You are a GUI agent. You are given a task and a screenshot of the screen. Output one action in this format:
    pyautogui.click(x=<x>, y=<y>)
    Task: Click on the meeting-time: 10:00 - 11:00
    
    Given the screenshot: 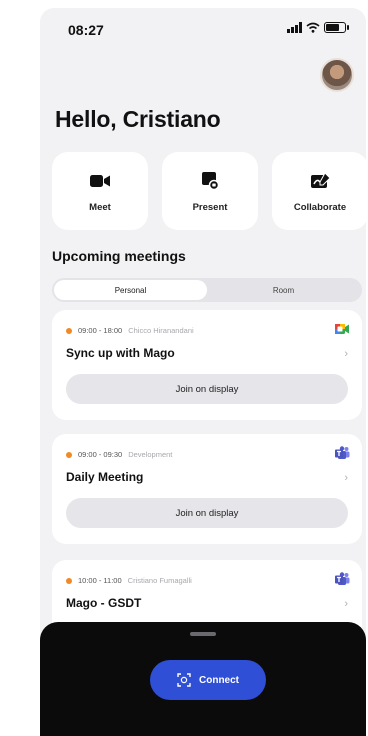 What is the action you would take?
    pyautogui.click(x=100, y=580)
    